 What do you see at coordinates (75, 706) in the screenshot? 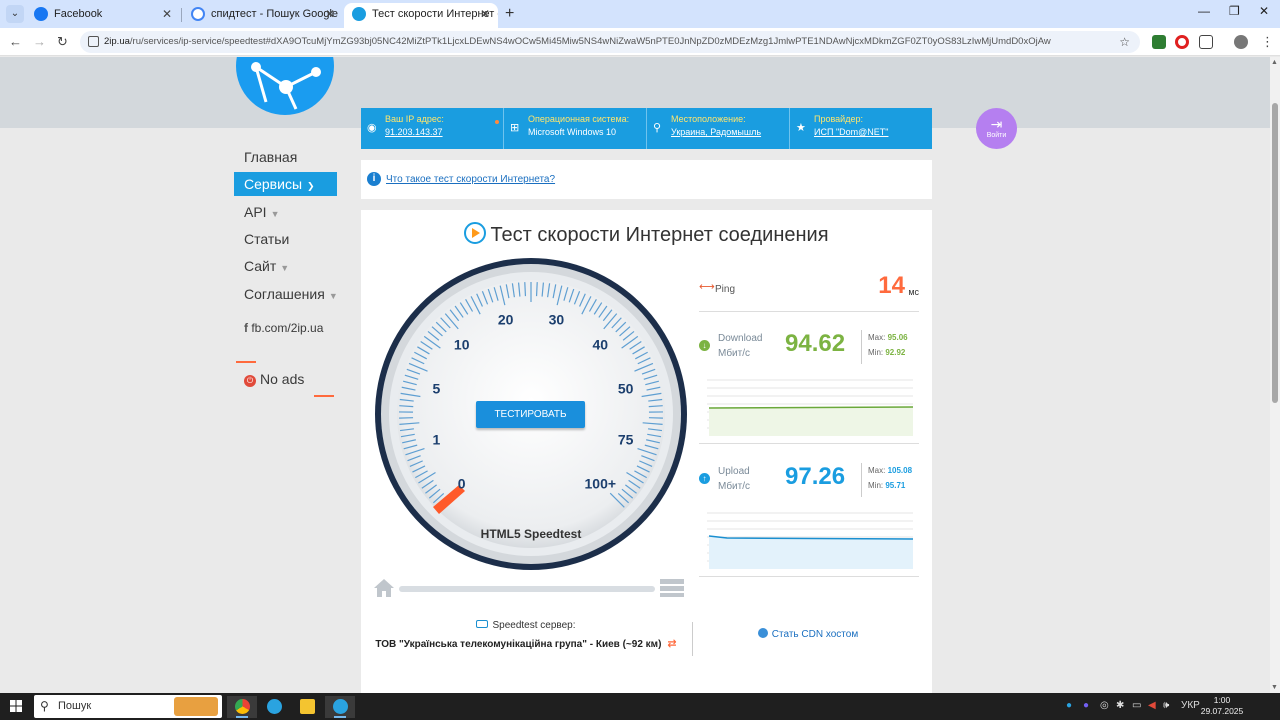
I see `taskbar-search-text: Пошук` at bounding box center [75, 706].